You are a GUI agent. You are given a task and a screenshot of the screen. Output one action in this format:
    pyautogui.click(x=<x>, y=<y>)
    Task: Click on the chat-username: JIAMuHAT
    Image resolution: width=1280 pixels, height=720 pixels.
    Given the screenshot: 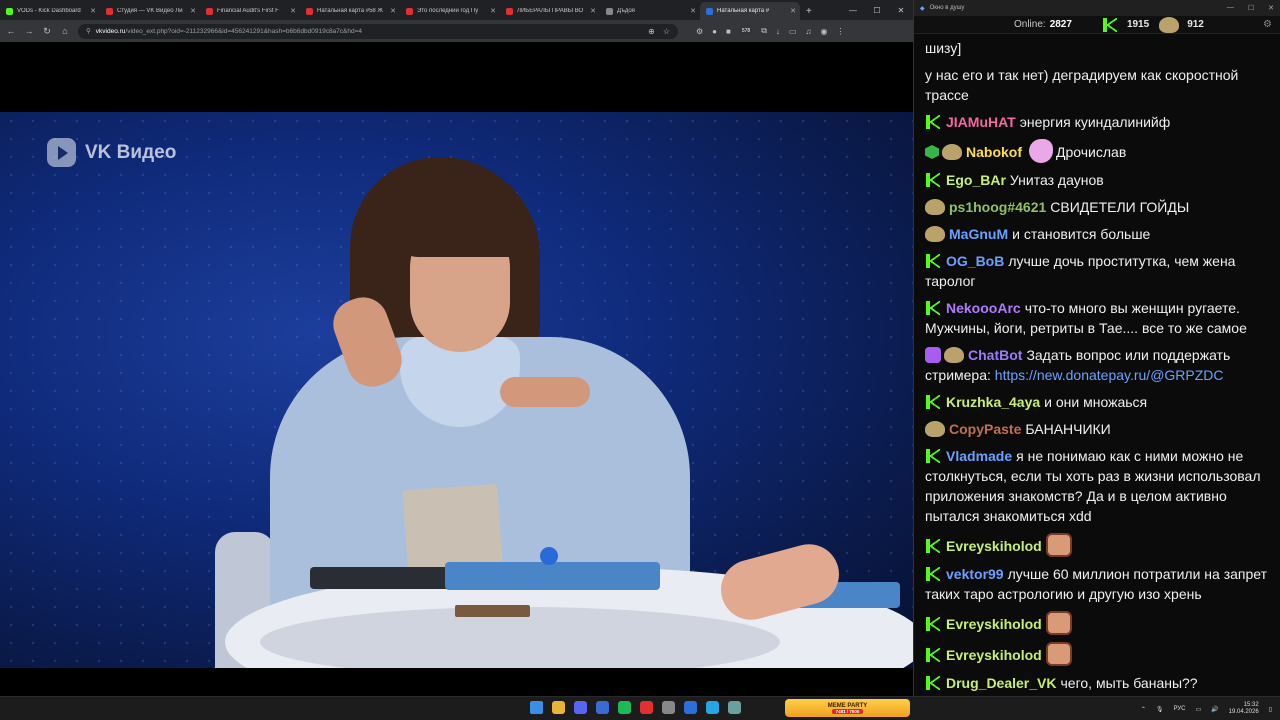 What is the action you would take?
    pyautogui.click(x=981, y=122)
    